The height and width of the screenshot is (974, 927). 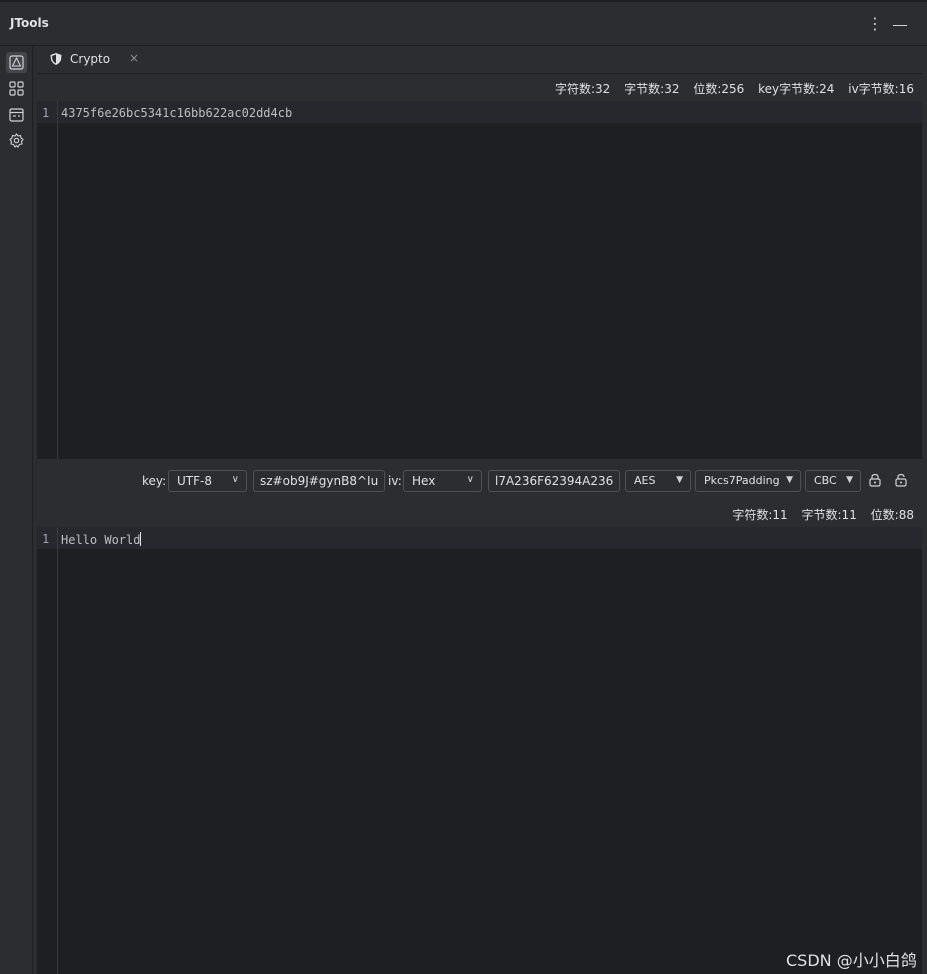 I want to click on input-char-count: 字符数:11, so click(x=760, y=515).